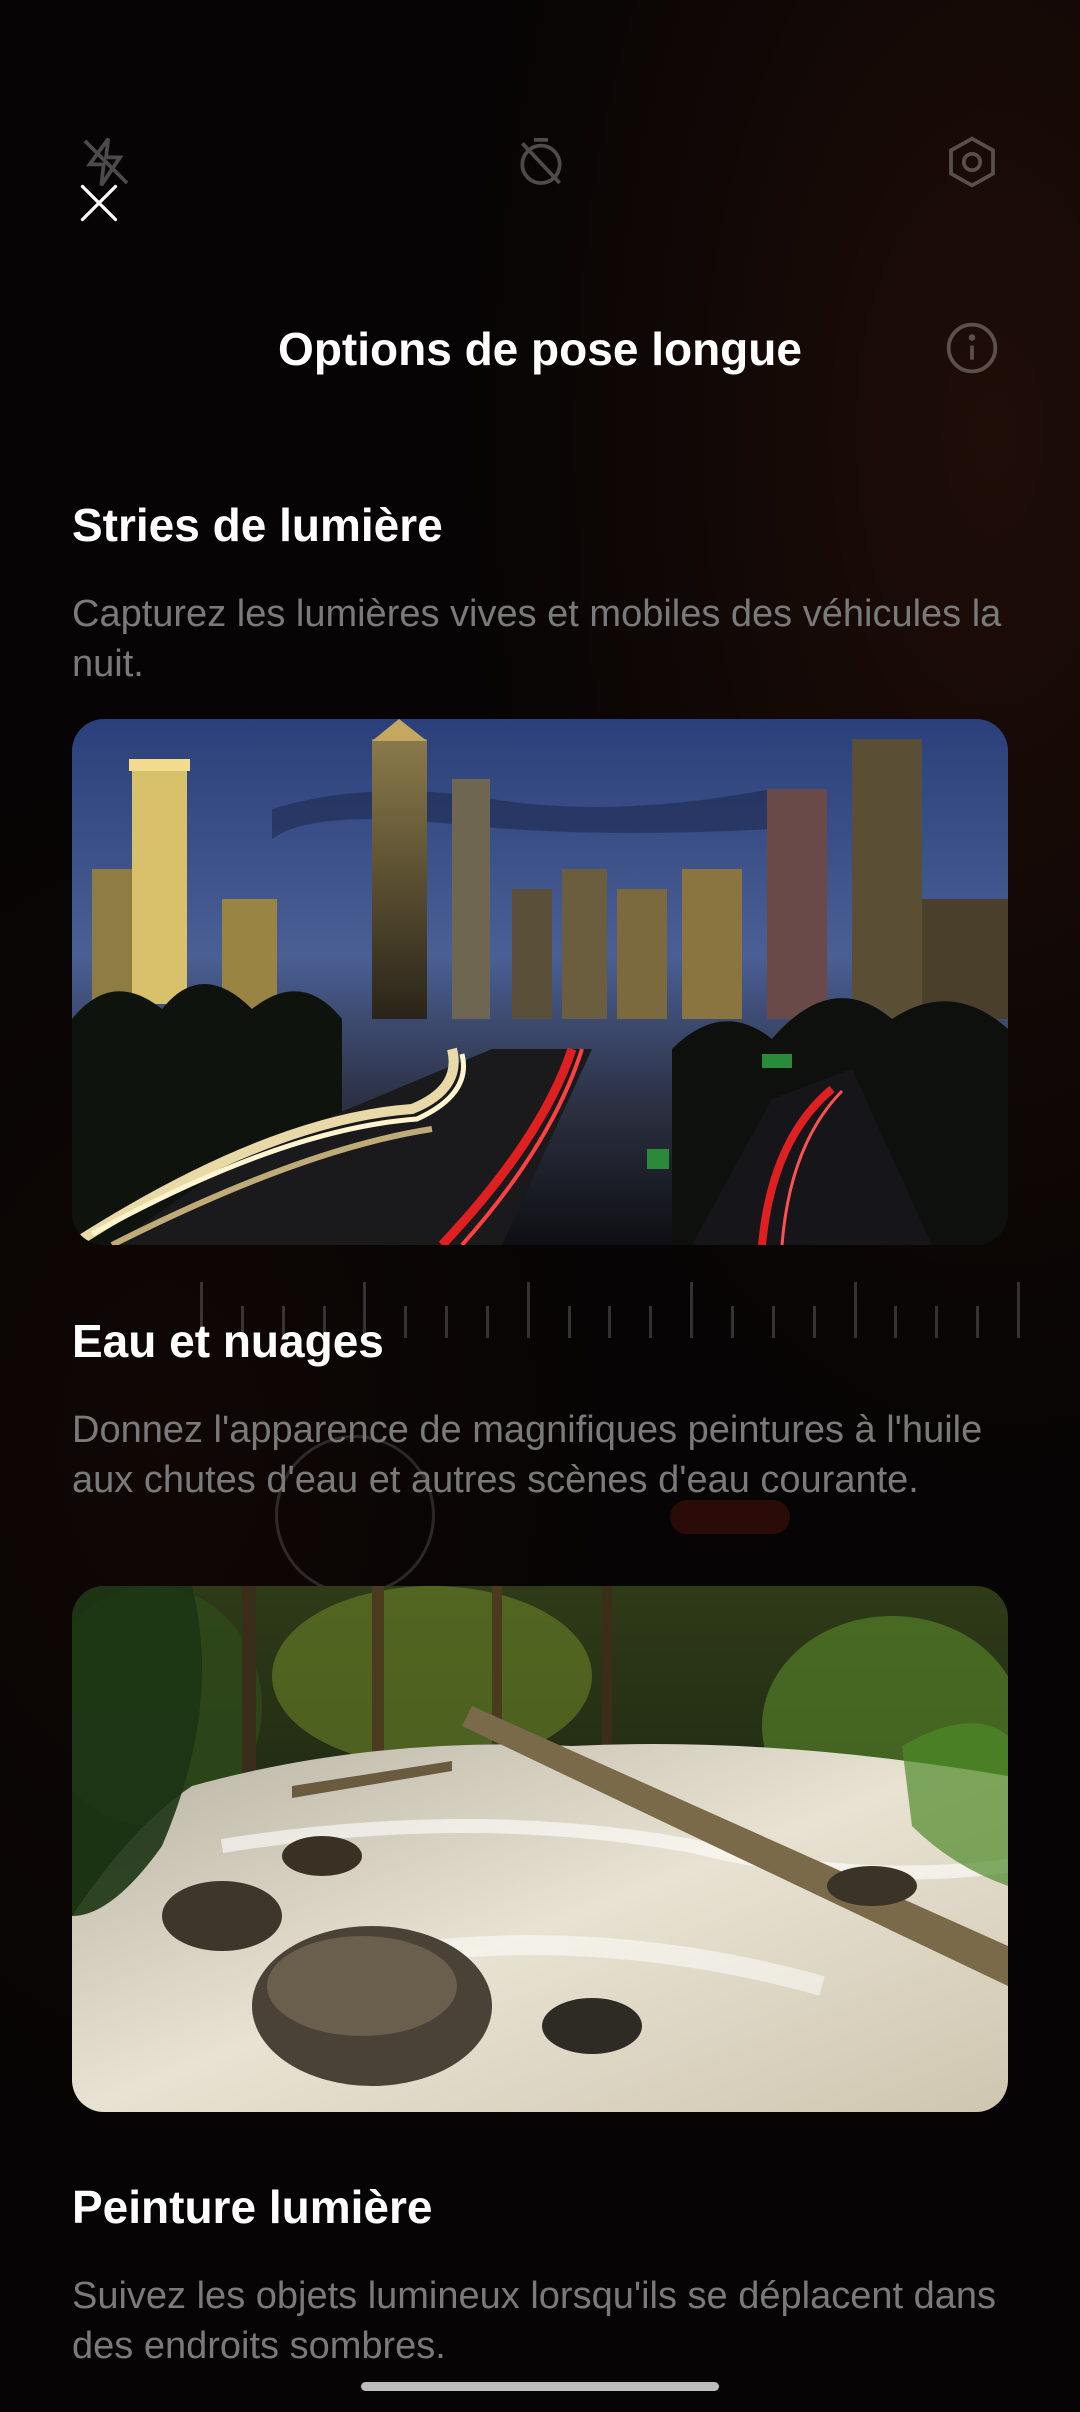 This screenshot has width=1080, height=2412. Describe the element at coordinates (541, 162) in the screenshot. I see `timer-off-icon` at that location.